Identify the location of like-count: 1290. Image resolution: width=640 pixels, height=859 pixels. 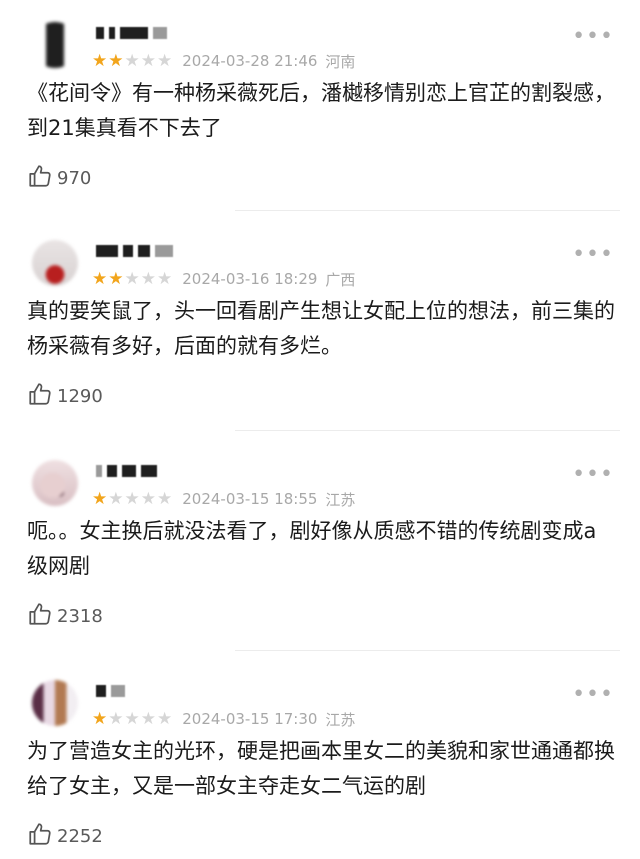
(80, 396).